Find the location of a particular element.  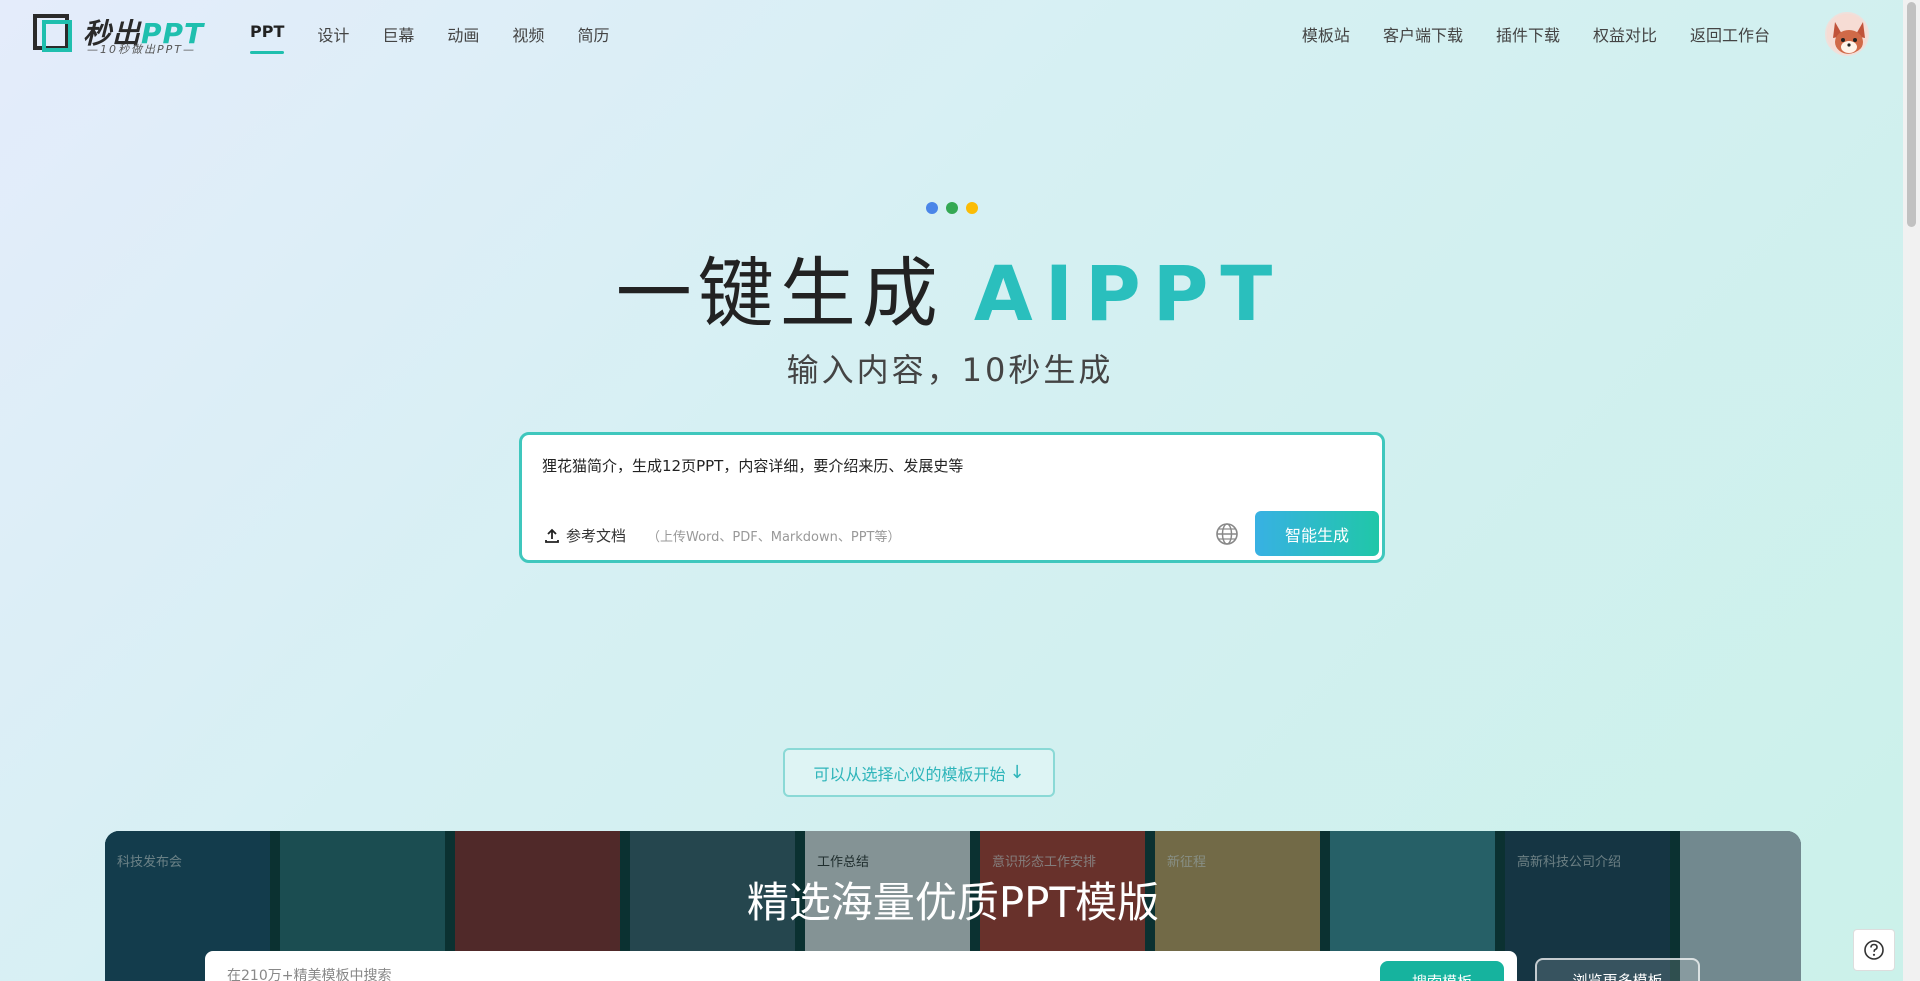

main-nav: PPT 设计 巨幕 动画 视频 简历 is located at coordinates (446, 38).